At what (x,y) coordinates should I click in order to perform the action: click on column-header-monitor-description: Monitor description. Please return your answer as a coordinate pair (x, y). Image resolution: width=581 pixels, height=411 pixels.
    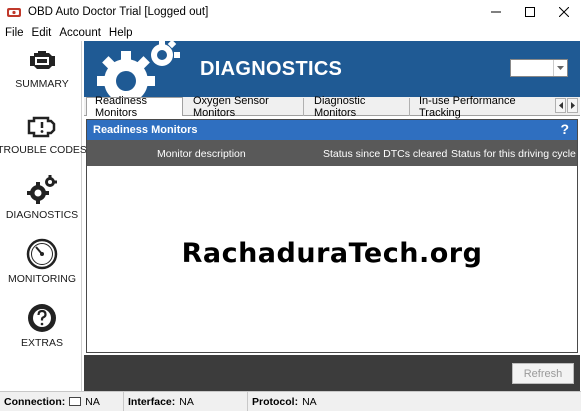
    Looking at the image, I should click on (201, 154).